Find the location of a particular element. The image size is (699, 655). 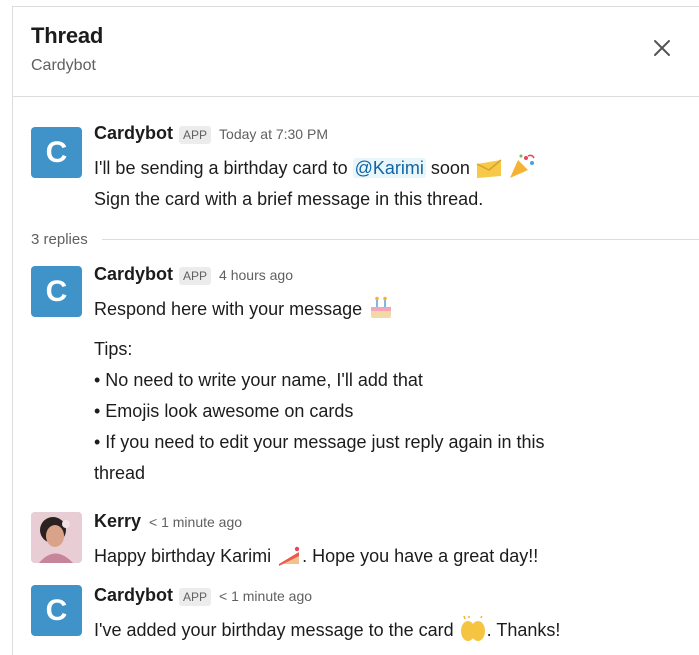

thread-header: Thread Cardybot is located at coordinates (356, 52).